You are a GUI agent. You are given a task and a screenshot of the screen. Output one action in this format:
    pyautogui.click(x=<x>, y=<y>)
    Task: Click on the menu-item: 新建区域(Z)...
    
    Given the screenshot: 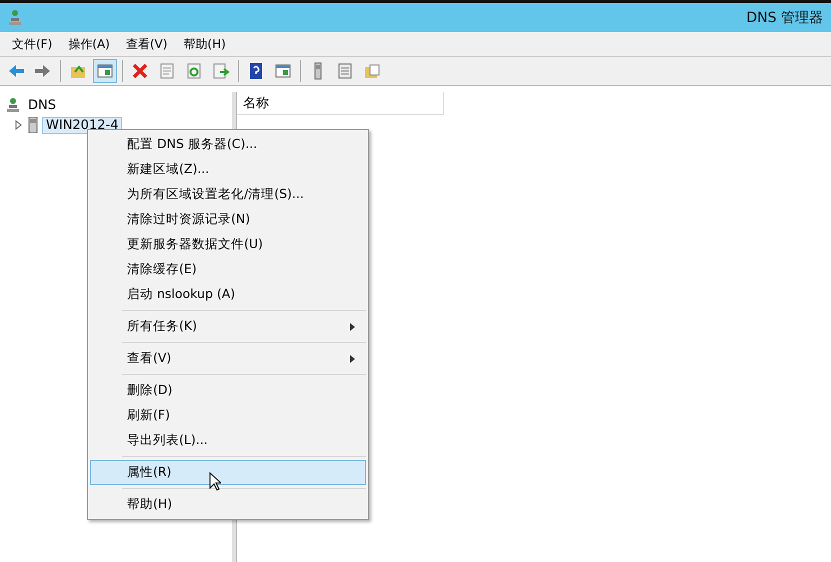 What is the action you would take?
    pyautogui.click(x=228, y=169)
    